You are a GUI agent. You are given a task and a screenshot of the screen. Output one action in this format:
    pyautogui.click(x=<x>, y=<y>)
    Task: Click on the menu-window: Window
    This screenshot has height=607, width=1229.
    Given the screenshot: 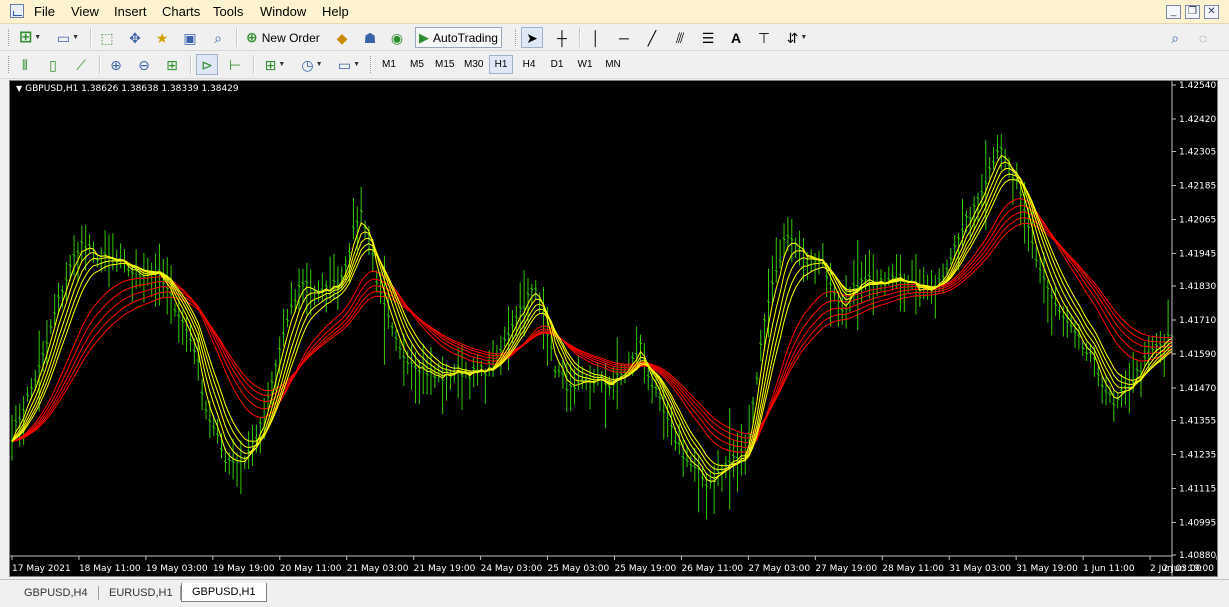 What is the action you would take?
    pyautogui.click(x=283, y=11)
    